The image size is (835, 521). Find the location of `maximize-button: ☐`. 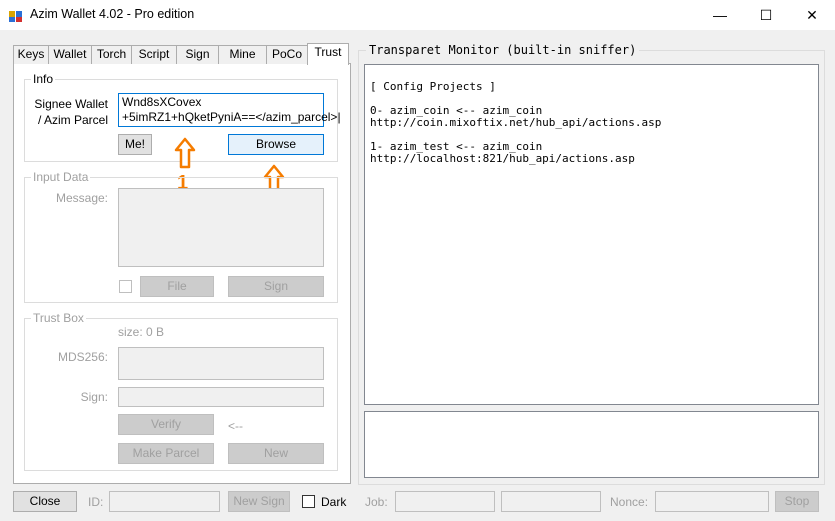

maximize-button: ☐ is located at coordinates (766, 15).